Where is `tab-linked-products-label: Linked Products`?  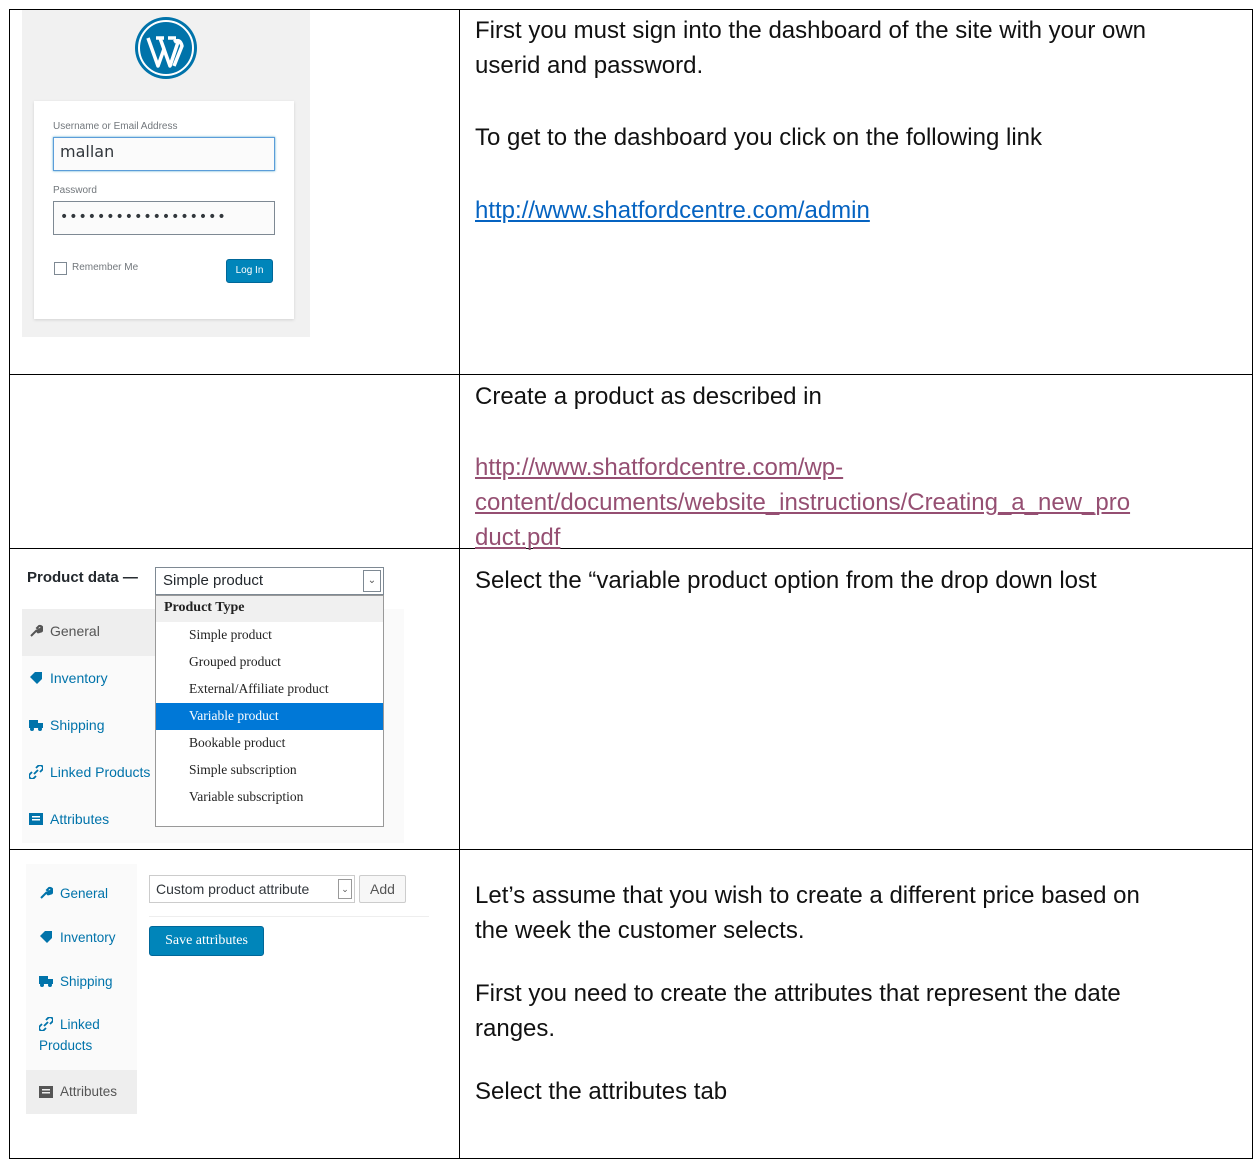
tab-linked-products-label: Linked Products is located at coordinates (100, 772).